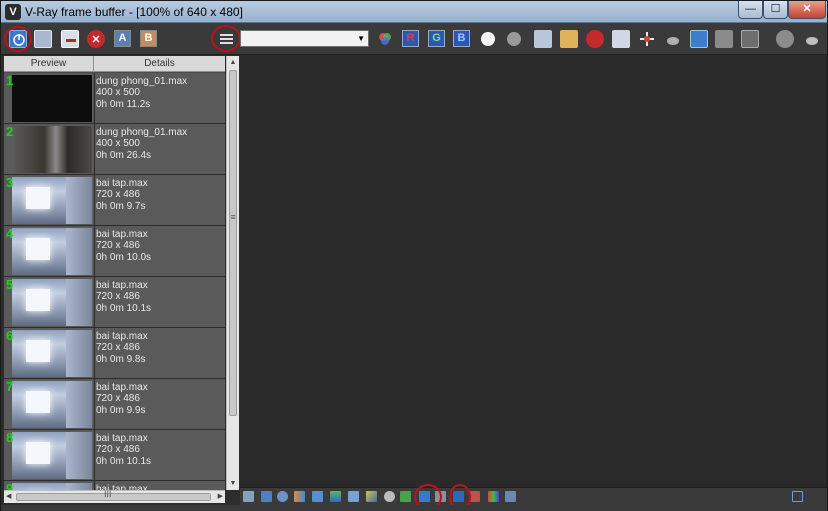 The image size is (828, 511). I want to click on arrow-icon, so click(71, 40).